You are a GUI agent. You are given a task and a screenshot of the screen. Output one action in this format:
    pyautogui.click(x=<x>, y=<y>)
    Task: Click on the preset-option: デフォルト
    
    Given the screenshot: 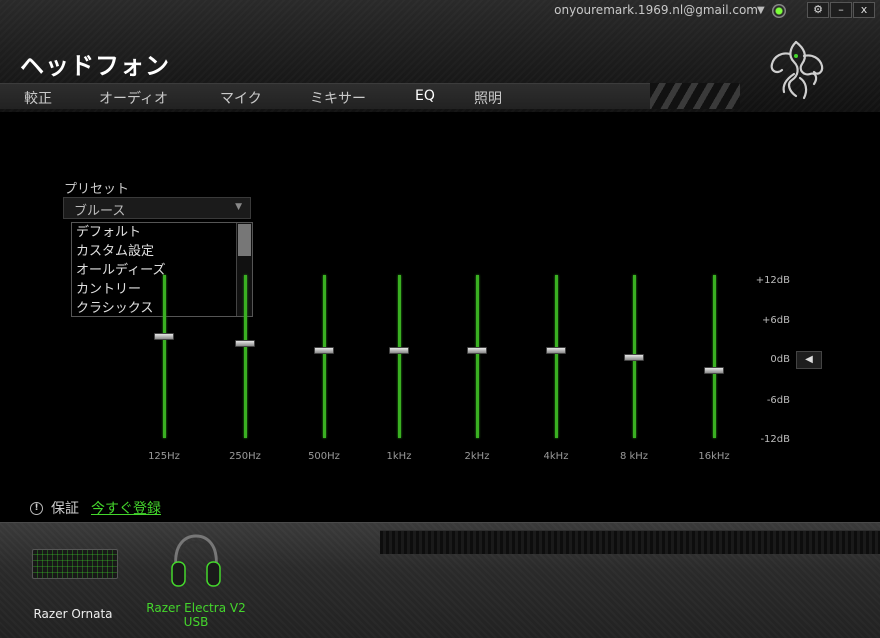 What is the action you would take?
    pyautogui.click(x=162, y=232)
    